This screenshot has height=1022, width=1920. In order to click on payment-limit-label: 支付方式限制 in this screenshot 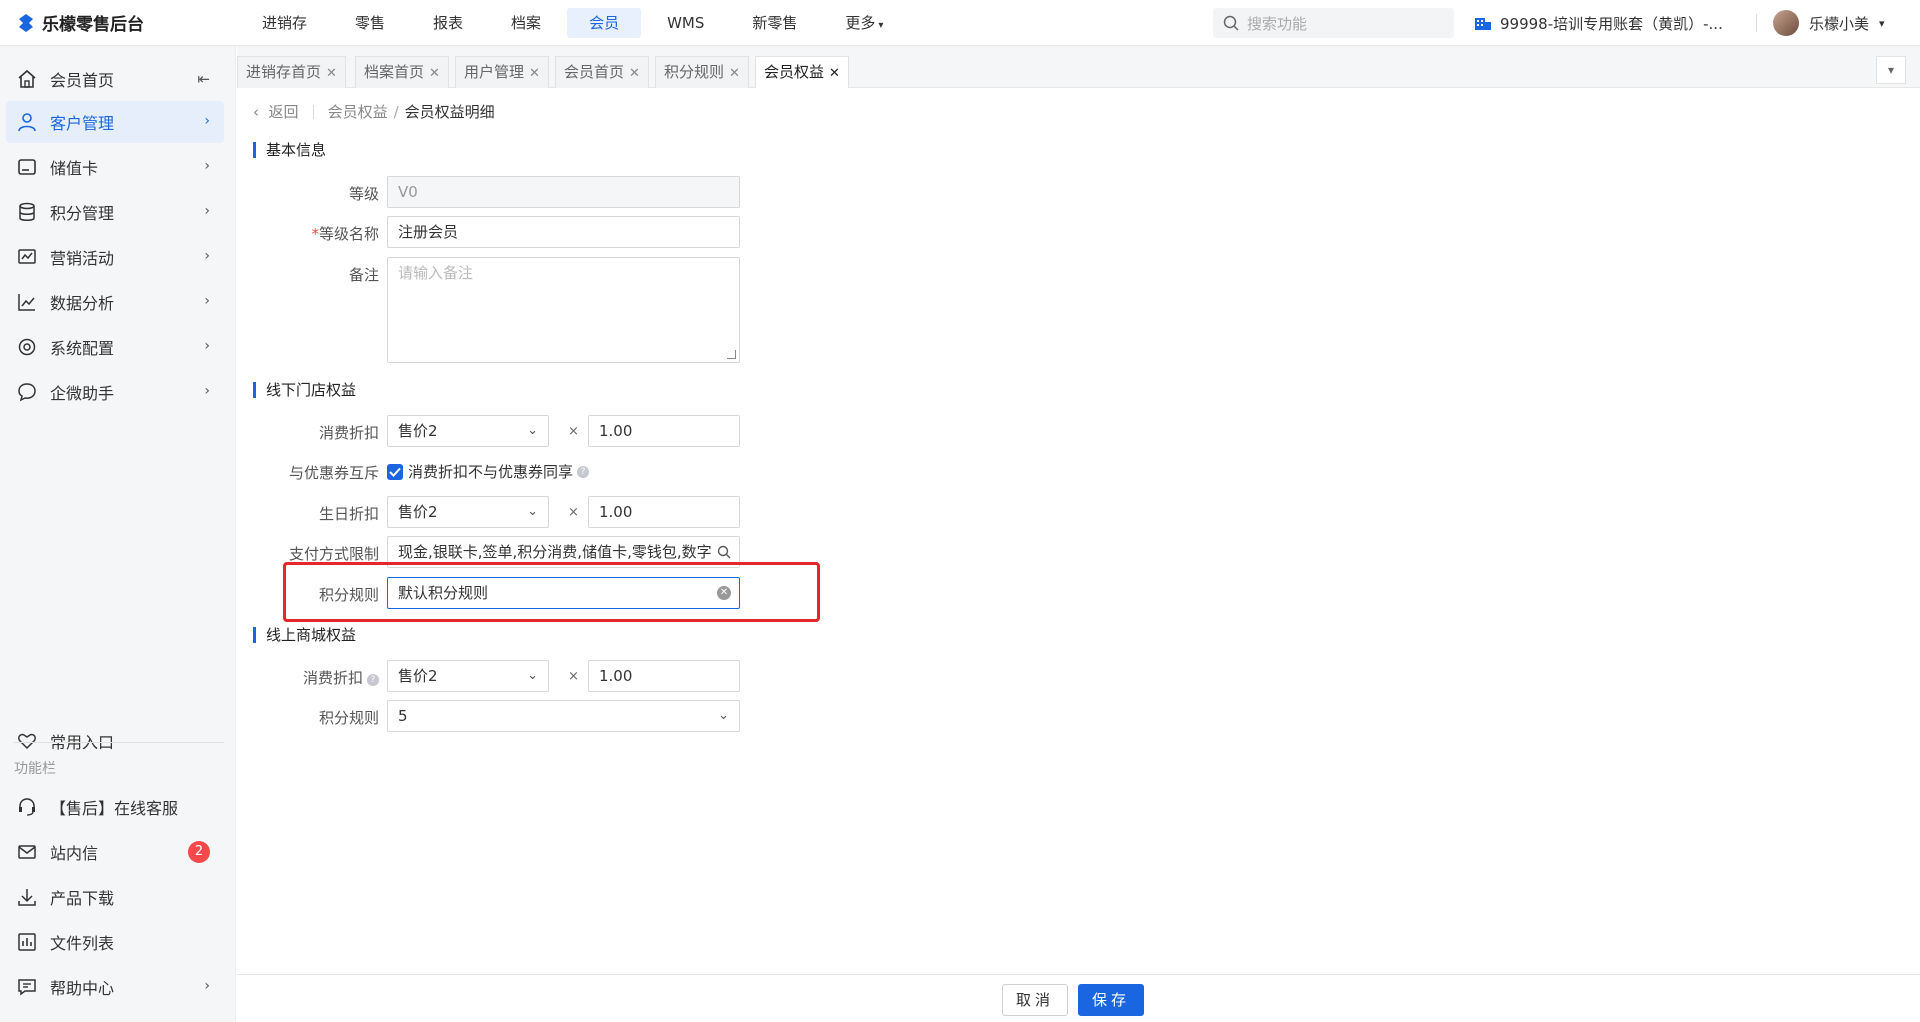, I will do `click(333, 554)`.